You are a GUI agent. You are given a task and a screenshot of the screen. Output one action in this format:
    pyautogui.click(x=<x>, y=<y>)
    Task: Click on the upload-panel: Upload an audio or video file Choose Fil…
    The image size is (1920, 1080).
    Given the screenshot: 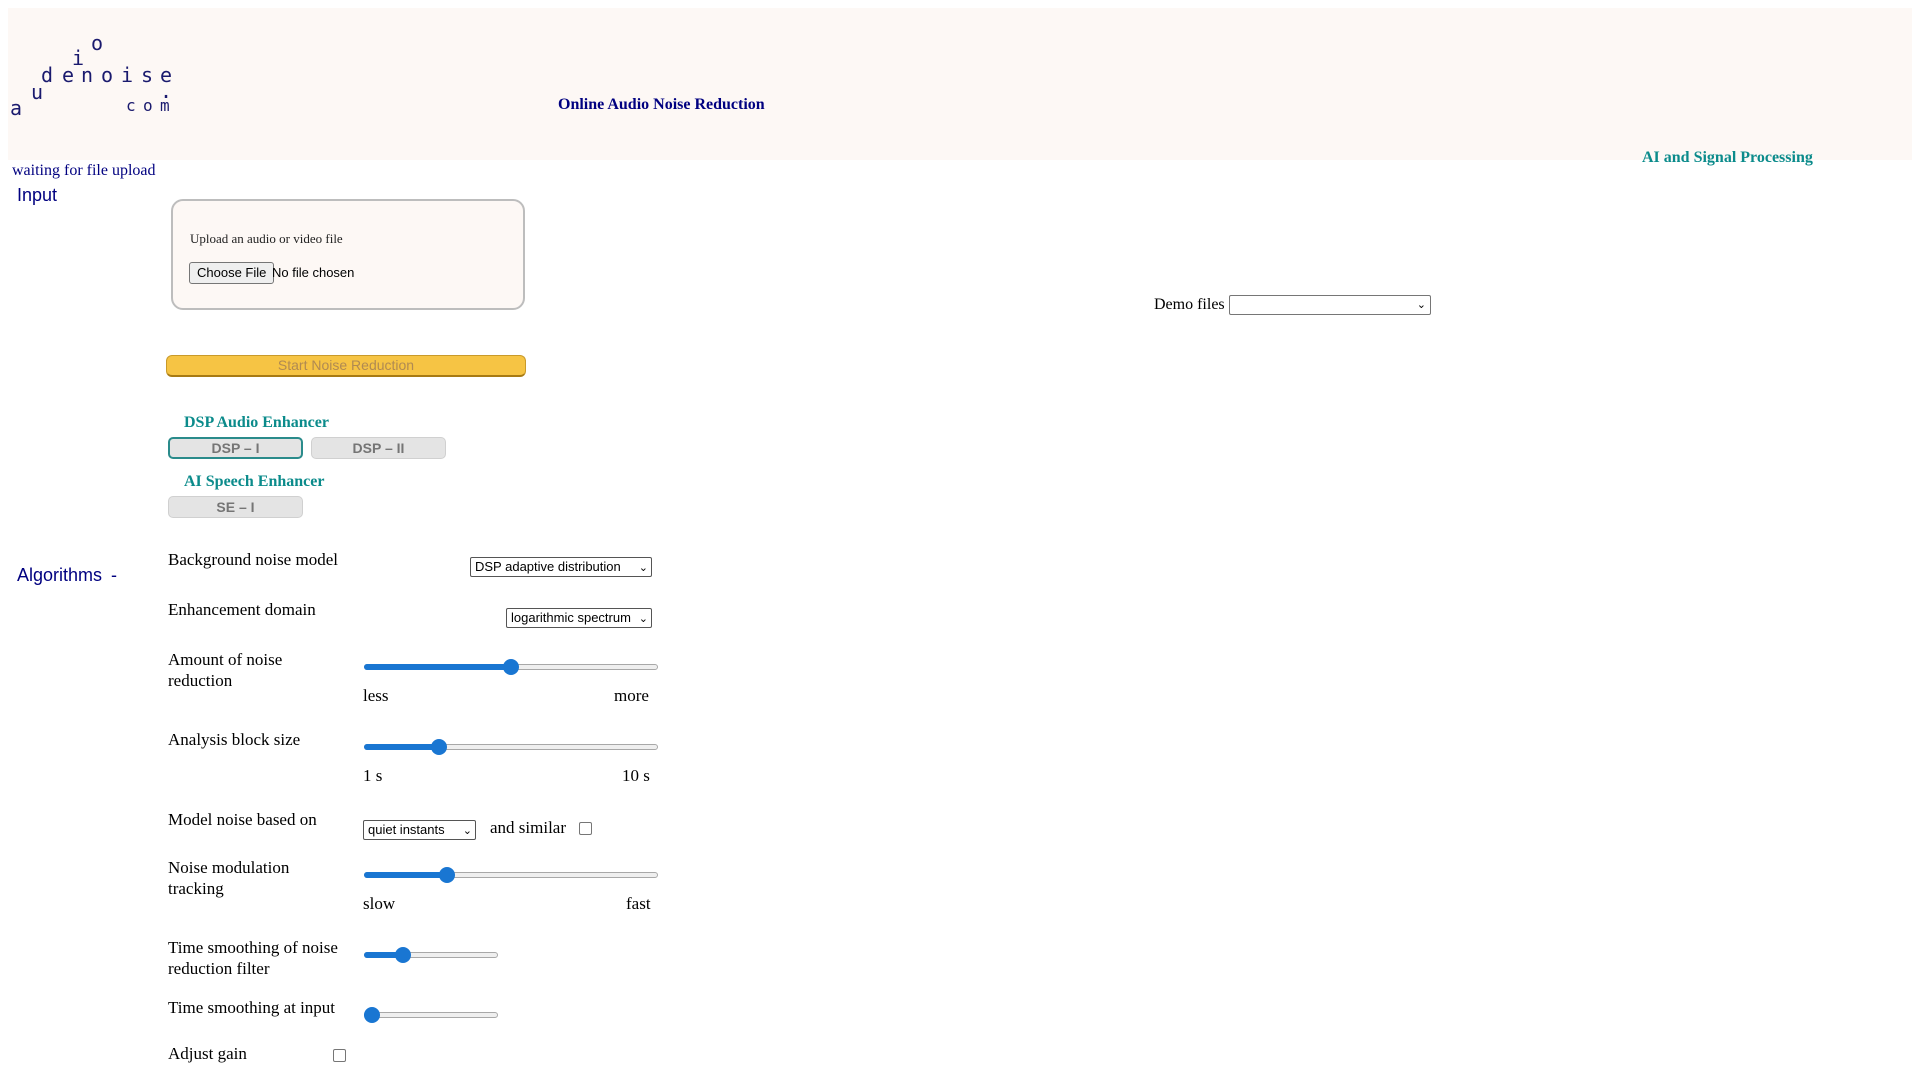 What is the action you would take?
    pyautogui.click(x=348, y=254)
    